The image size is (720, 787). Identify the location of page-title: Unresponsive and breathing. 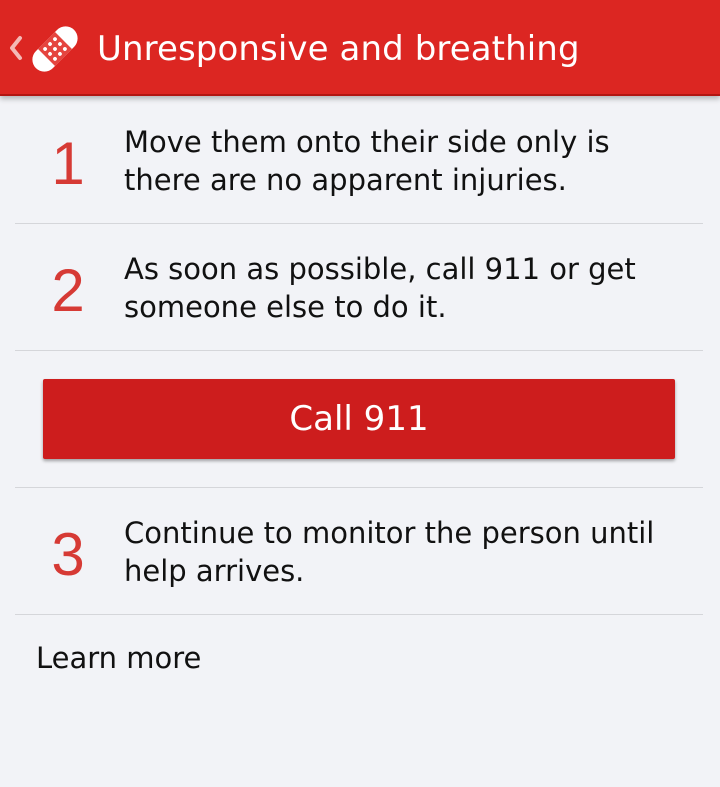
(338, 49).